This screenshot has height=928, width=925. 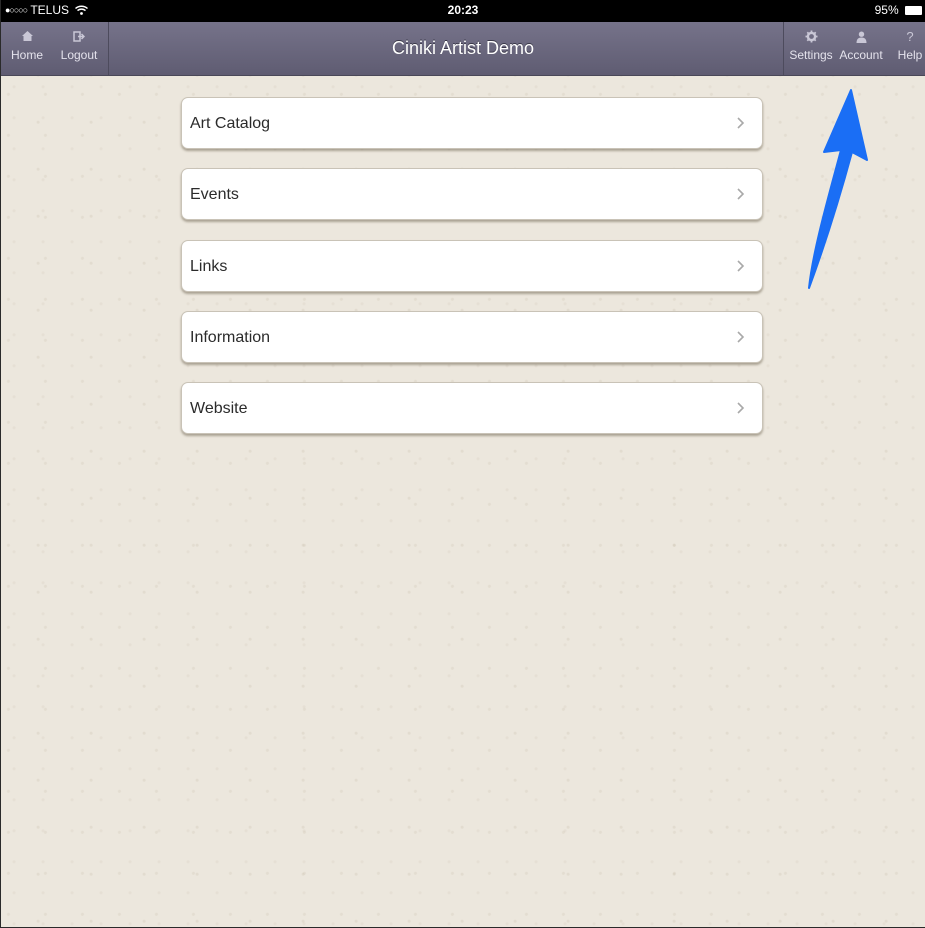 I want to click on help-button: ? Help, so click(x=910, y=49).